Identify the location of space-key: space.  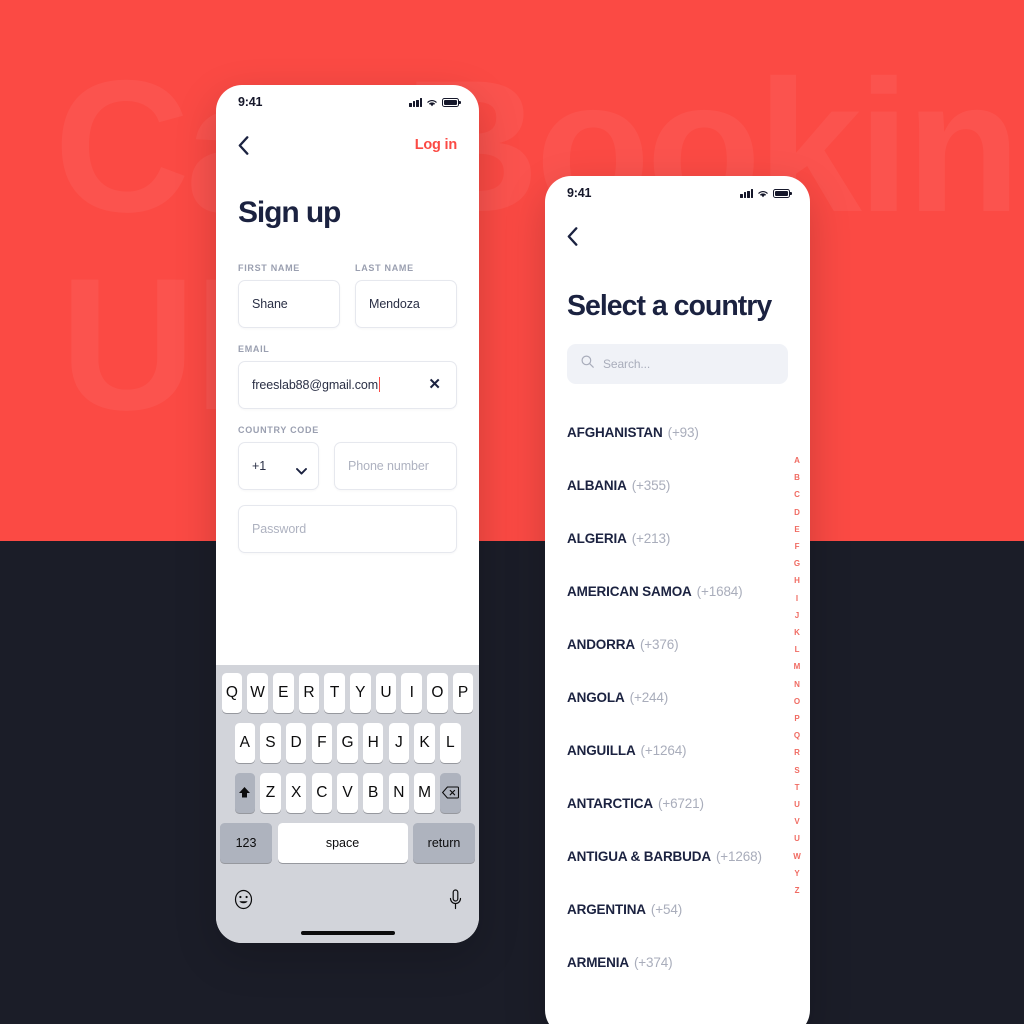
(342, 842).